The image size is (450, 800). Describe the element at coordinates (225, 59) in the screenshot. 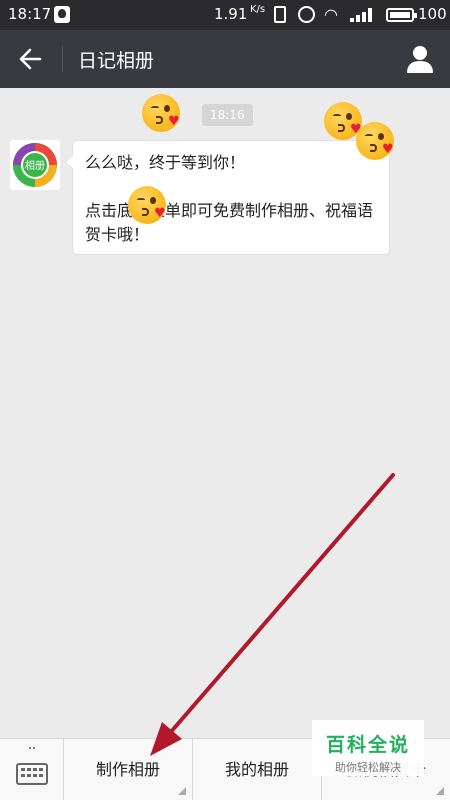

I see `header-bar: 日记相册` at that location.